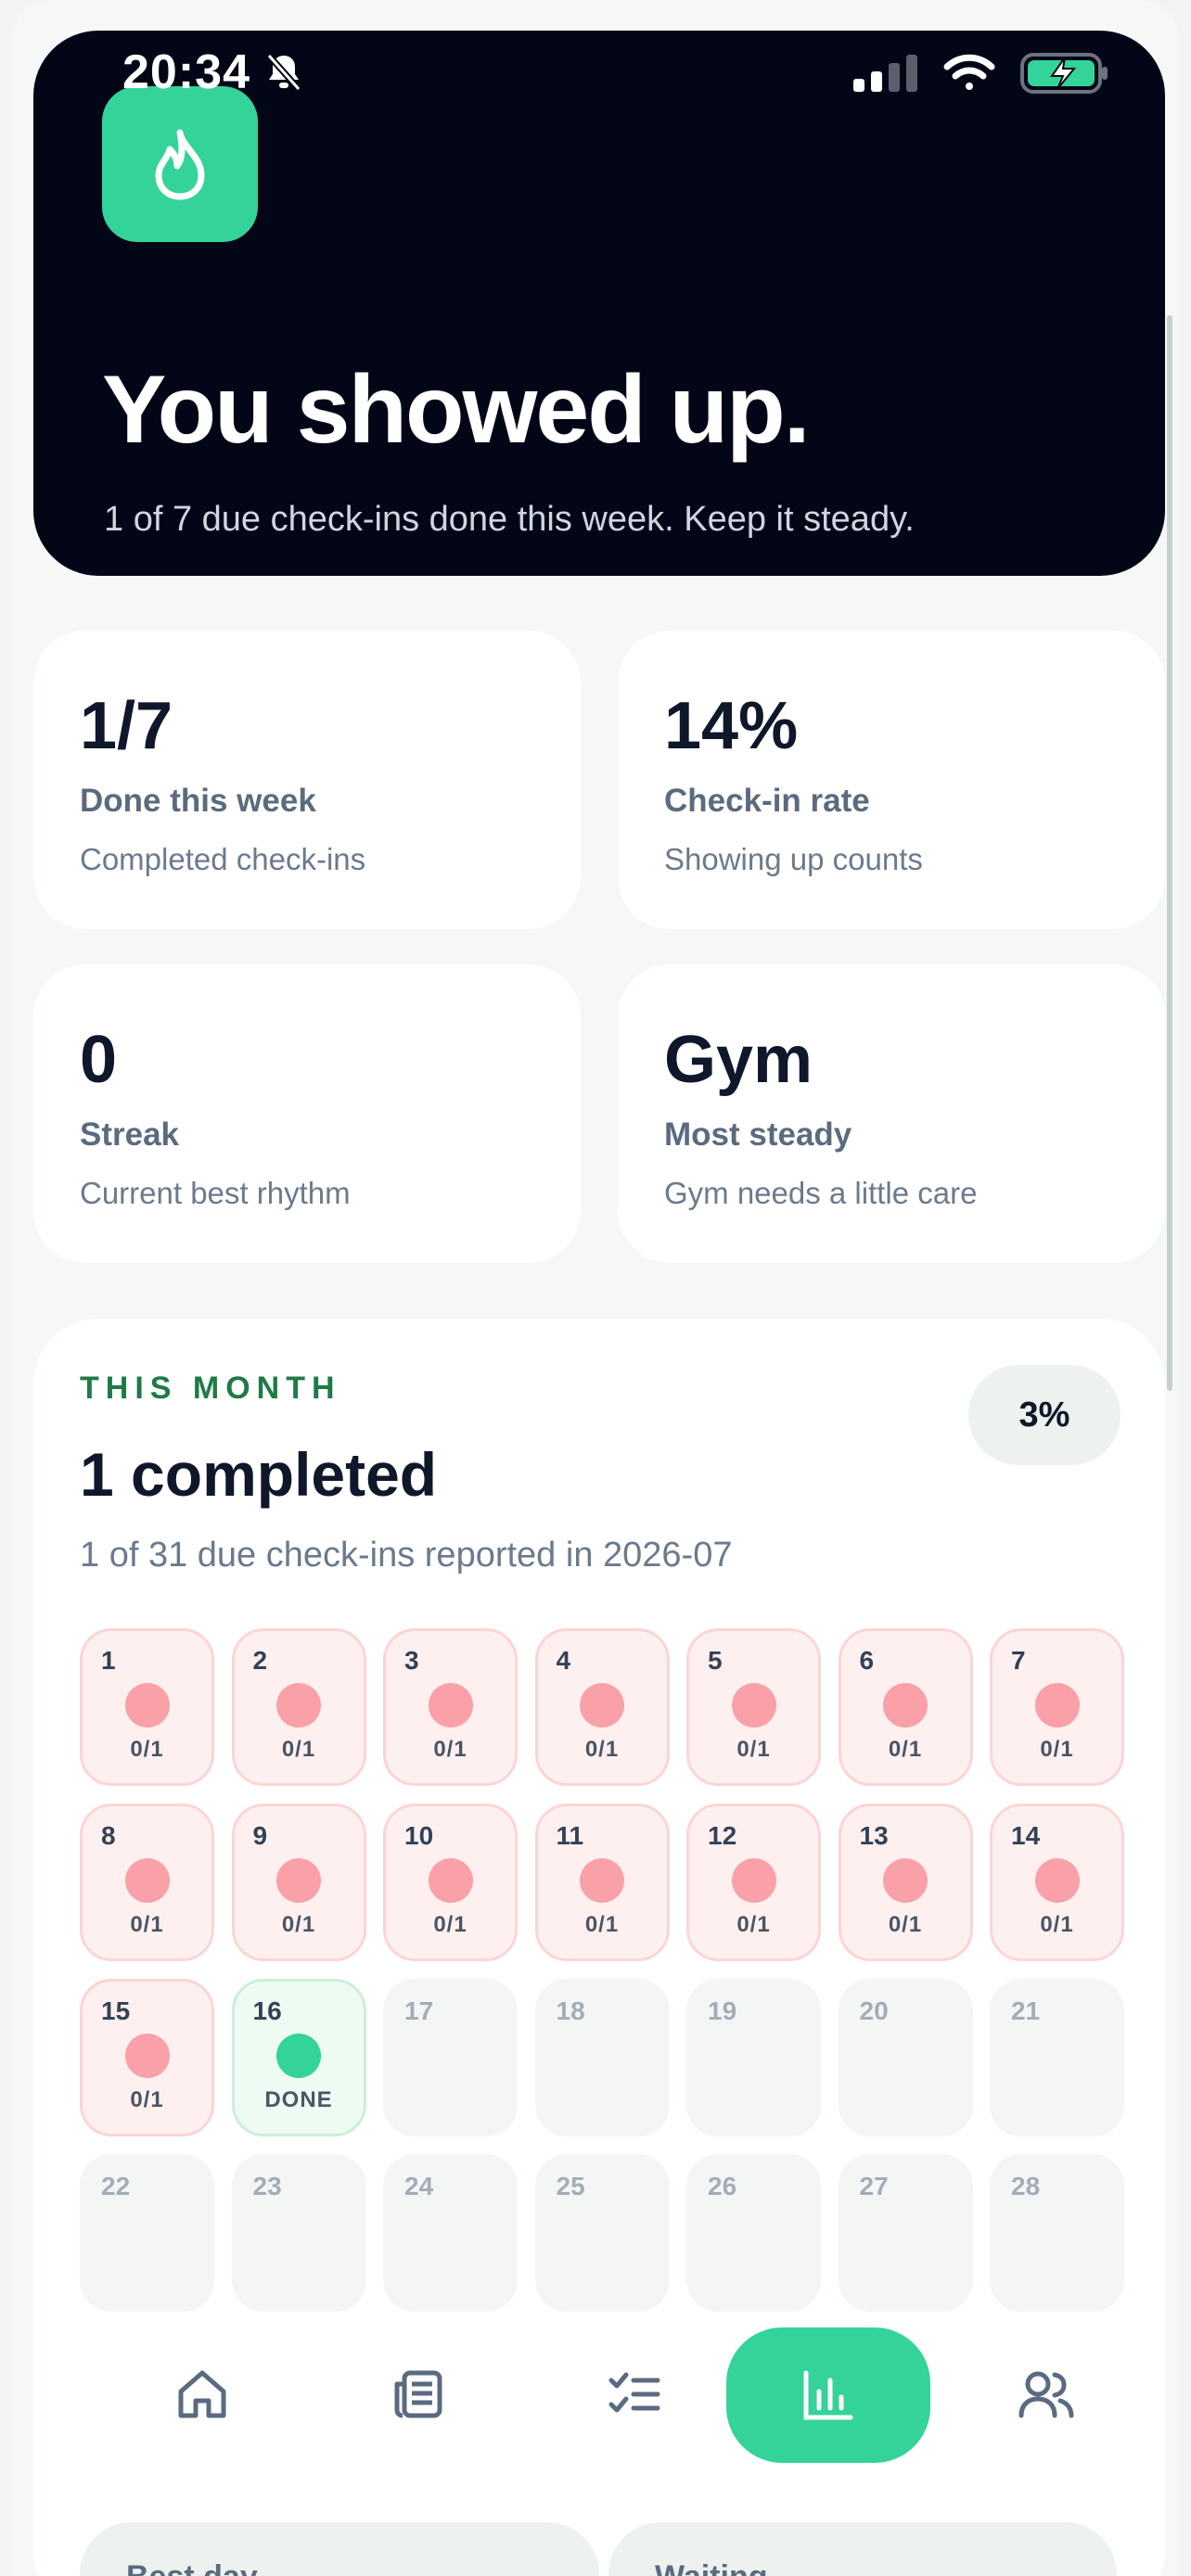  I want to click on calendar-day: 19, so click(753, 2057).